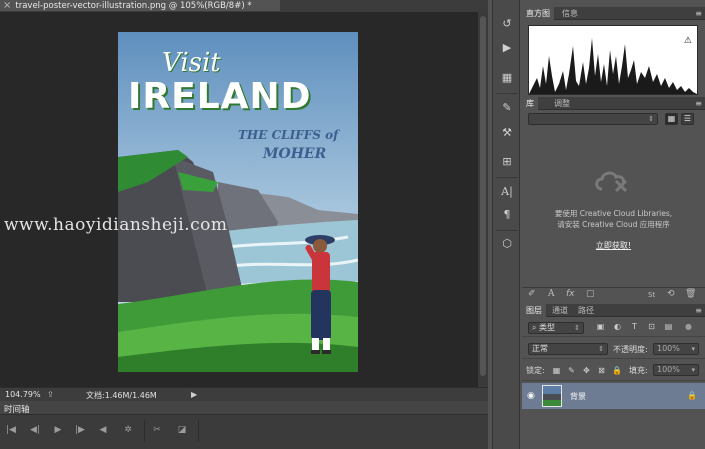 This screenshot has height=449, width=705. What do you see at coordinates (560, 310) in the screenshot?
I see `tab-channels: 通道` at bounding box center [560, 310].